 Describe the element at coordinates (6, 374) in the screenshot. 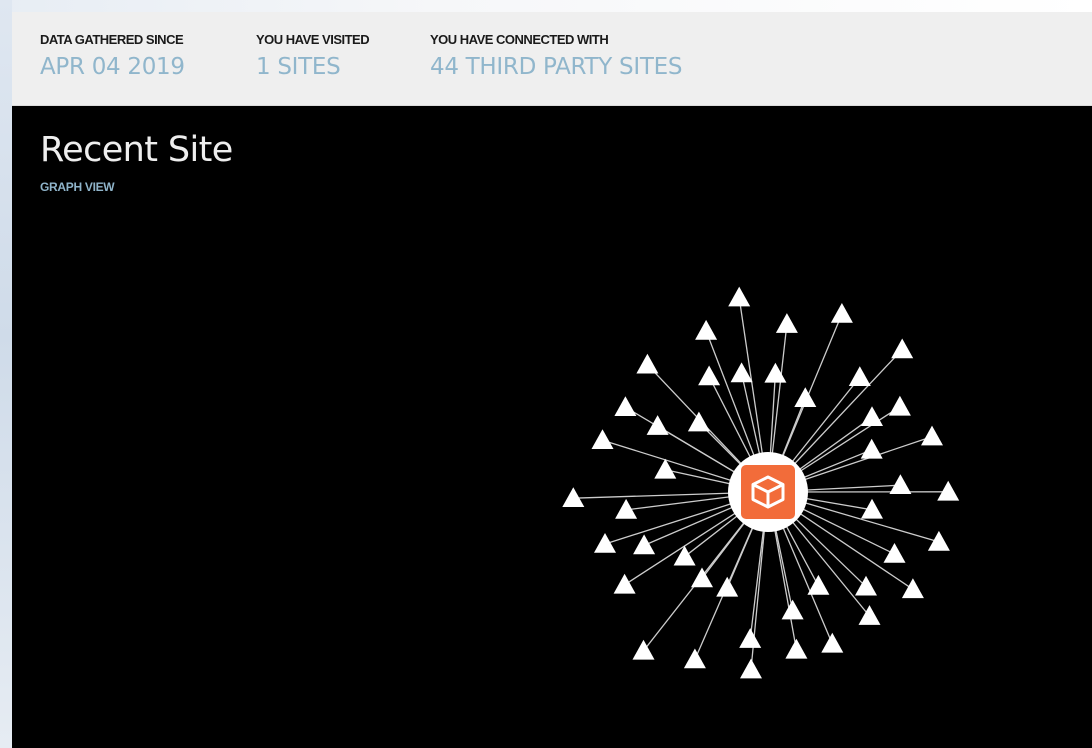

I see `window-left-edge` at that location.